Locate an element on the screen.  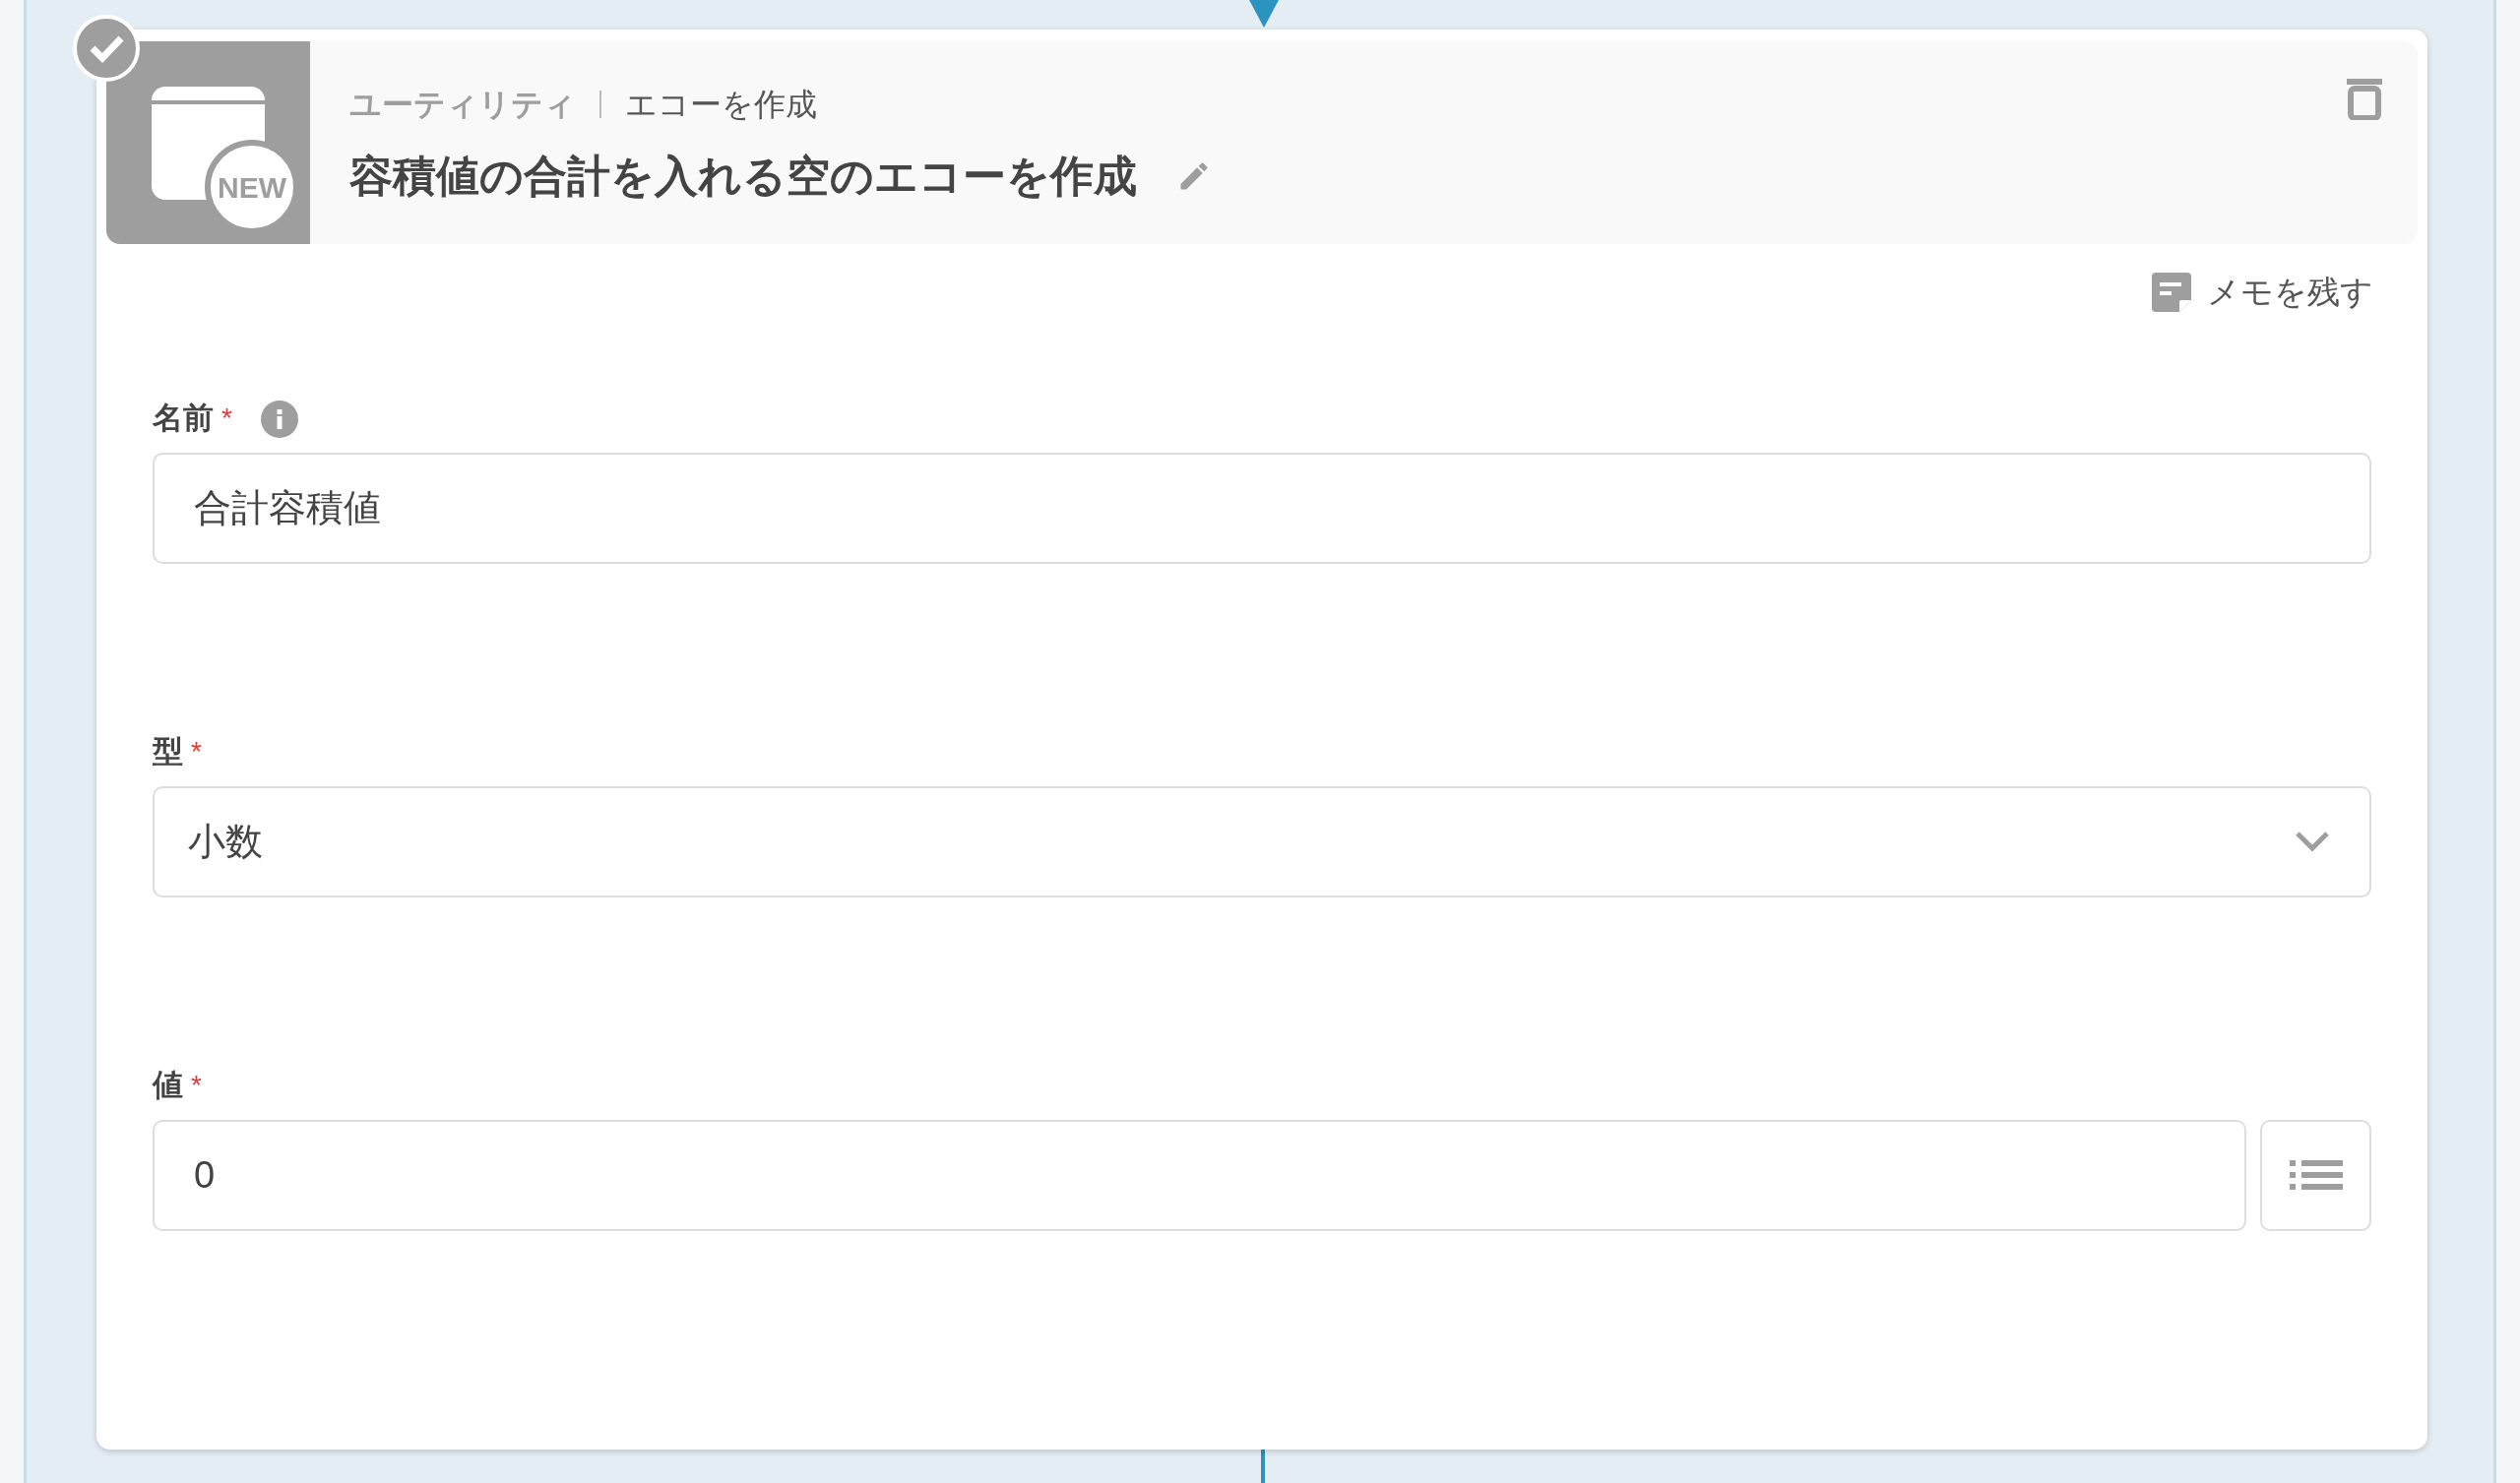
note-icon is located at coordinates (2171, 292).